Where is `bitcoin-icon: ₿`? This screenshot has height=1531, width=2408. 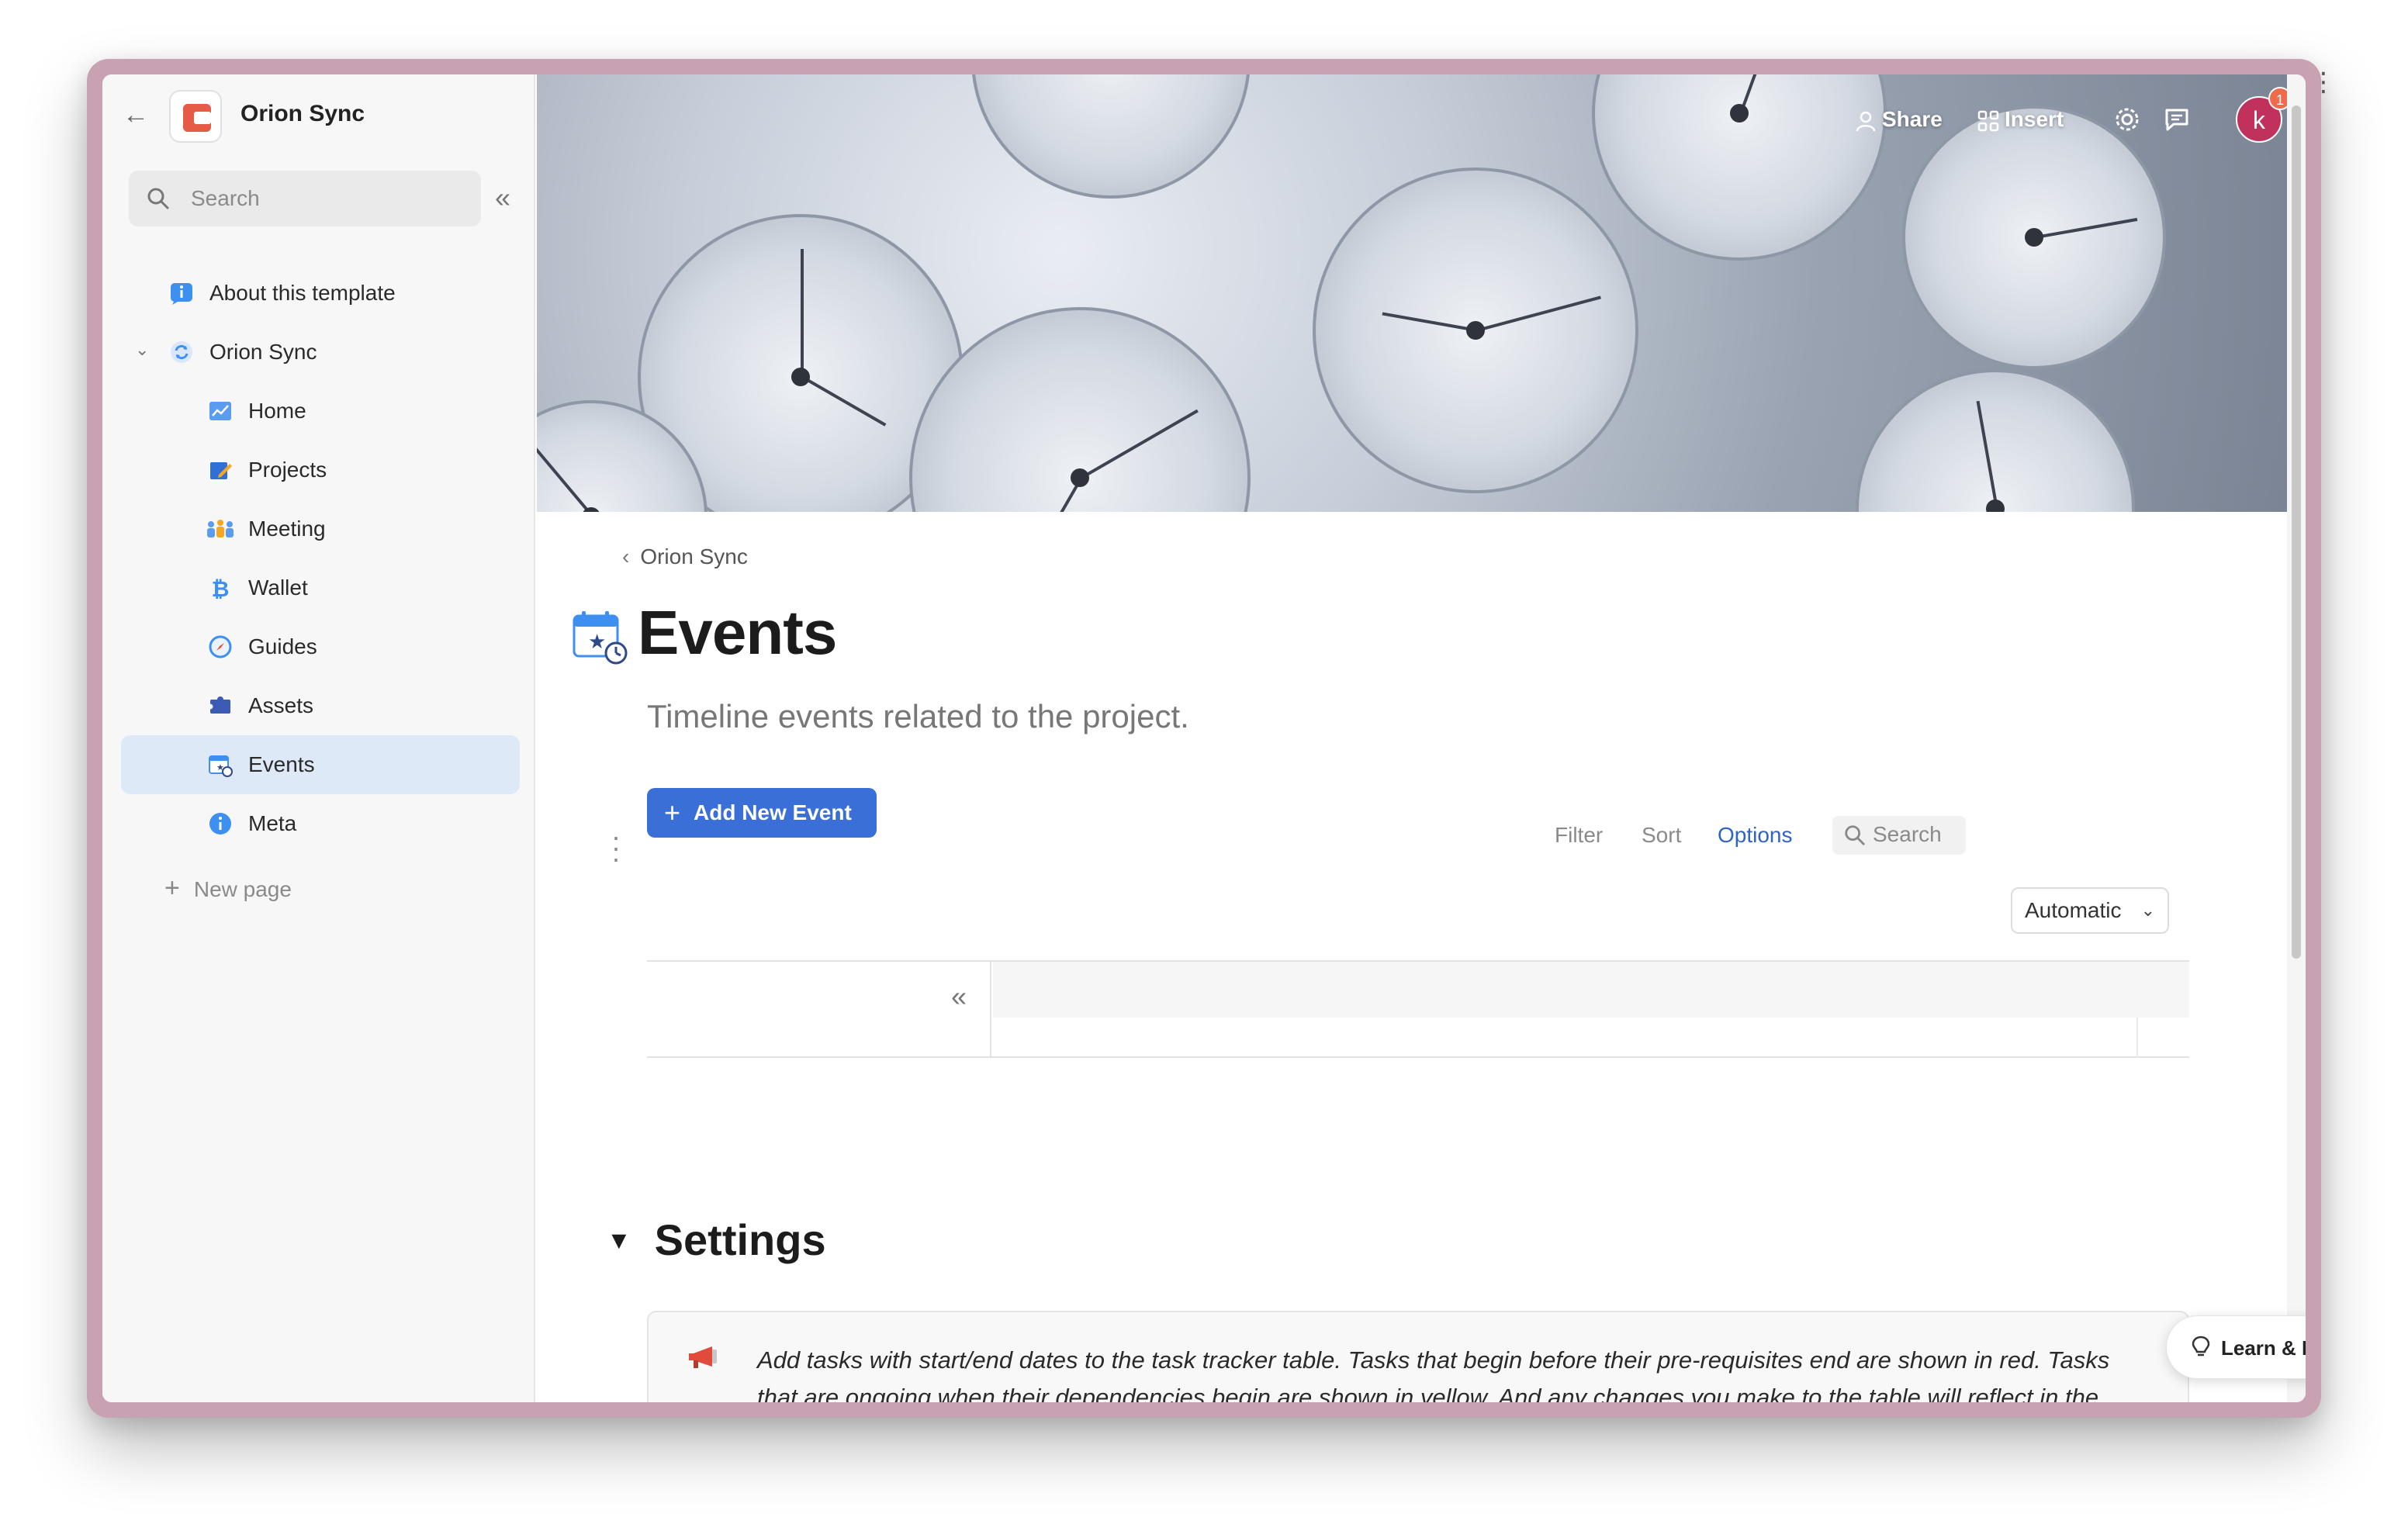 bitcoin-icon: ₿ is located at coordinates (221, 588).